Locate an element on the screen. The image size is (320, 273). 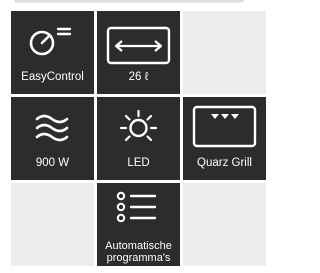
feature-label: EasyControl is located at coordinates (52, 77).